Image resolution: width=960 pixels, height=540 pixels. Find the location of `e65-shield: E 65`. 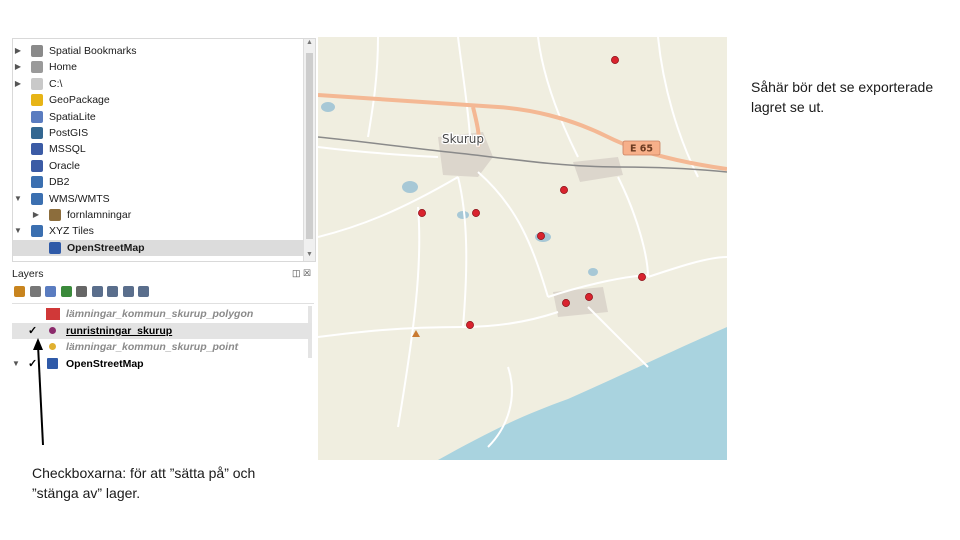

e65-shield: E 65 is located at coordinates (641, 148).